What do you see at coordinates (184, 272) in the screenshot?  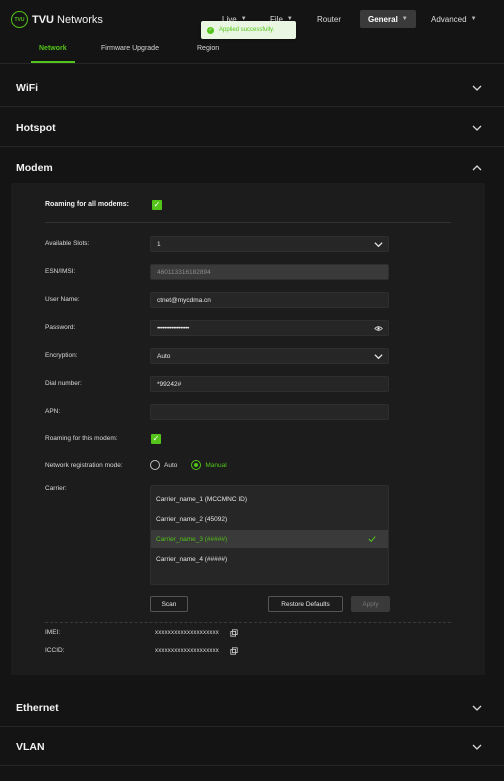 I see `esn-imsi-value: 460113316182894` at bounding box center [184, 272].